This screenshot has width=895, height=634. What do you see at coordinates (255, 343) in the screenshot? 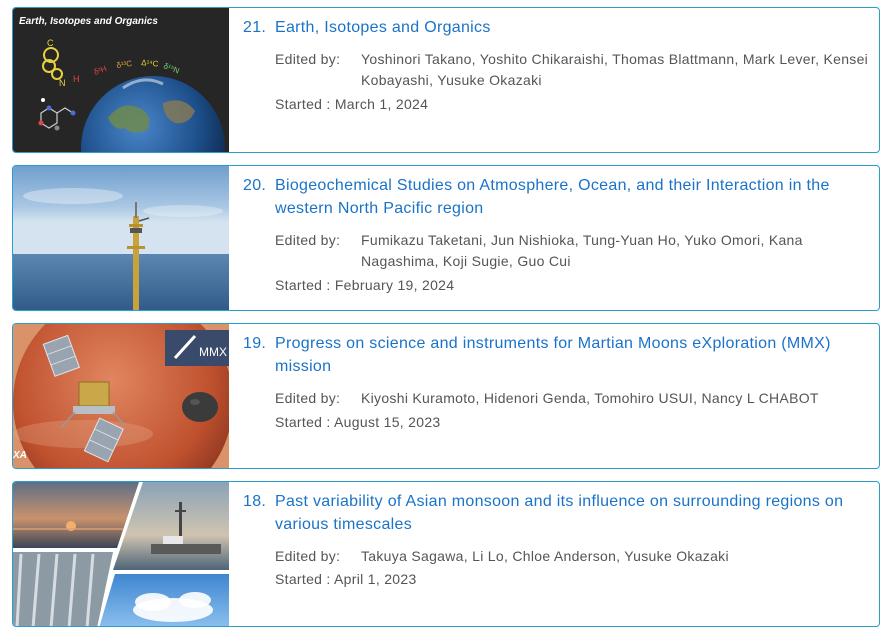
I see `issue-number: 19.` at bounding box center [255, 343].